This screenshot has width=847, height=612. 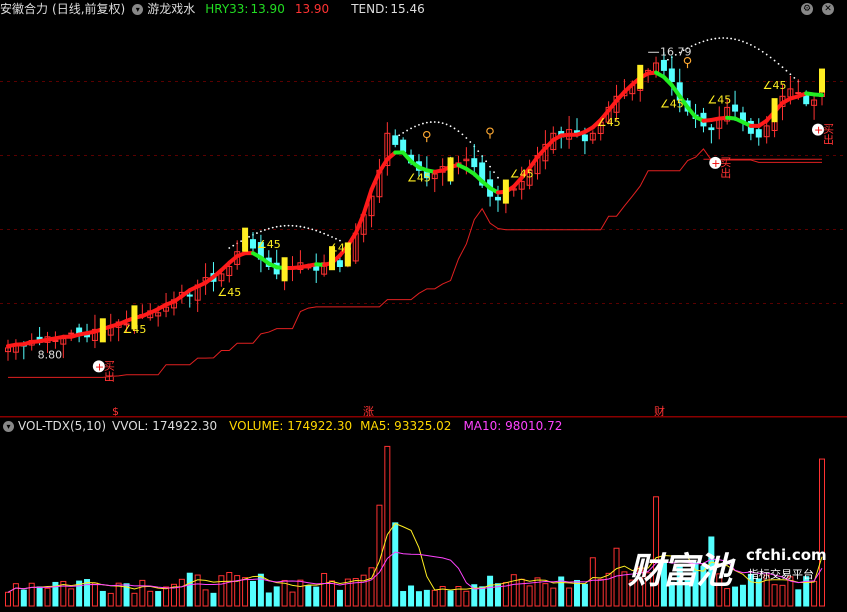 What do you see at coordinates (786, 555) in the screenshot?
I see `watermark-site: cfchi.com` at bounding box center [786, 555].